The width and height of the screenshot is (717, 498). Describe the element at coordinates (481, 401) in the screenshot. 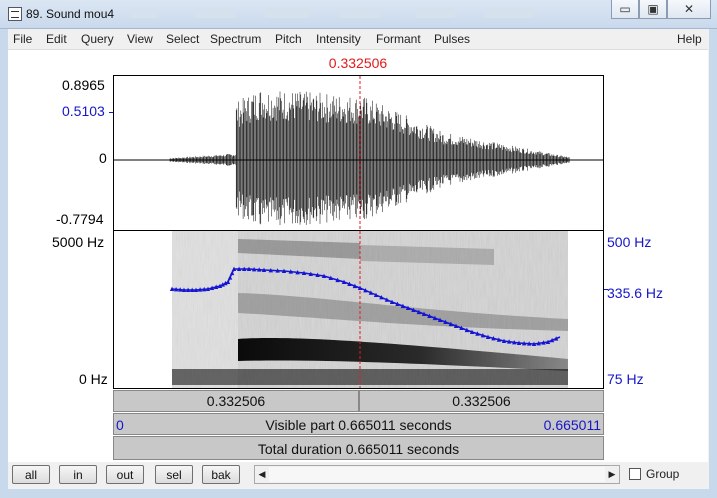

I see `time-segment-right: 0.332506` at that location.